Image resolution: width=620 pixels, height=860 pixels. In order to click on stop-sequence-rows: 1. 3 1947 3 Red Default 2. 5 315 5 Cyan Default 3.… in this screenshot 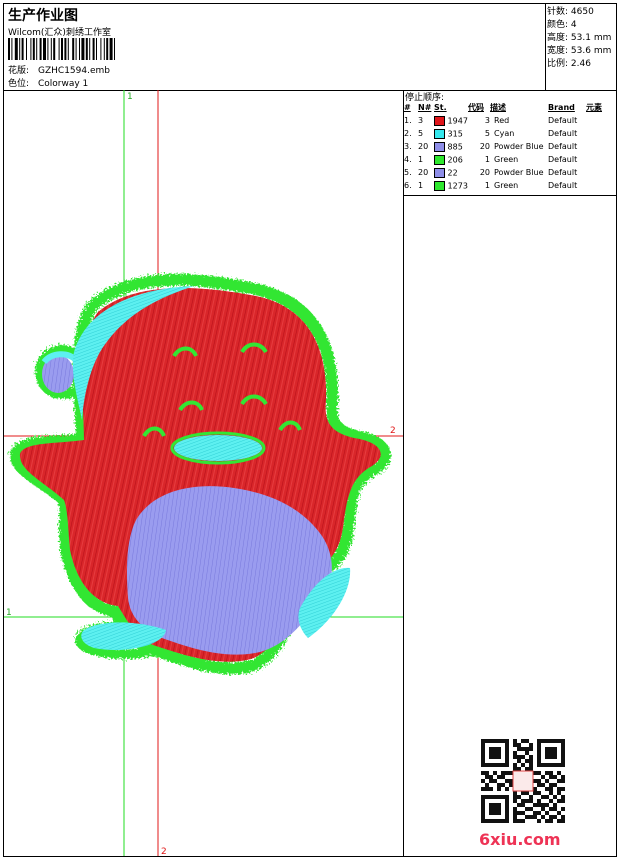, I will do `click(510, 153)`.